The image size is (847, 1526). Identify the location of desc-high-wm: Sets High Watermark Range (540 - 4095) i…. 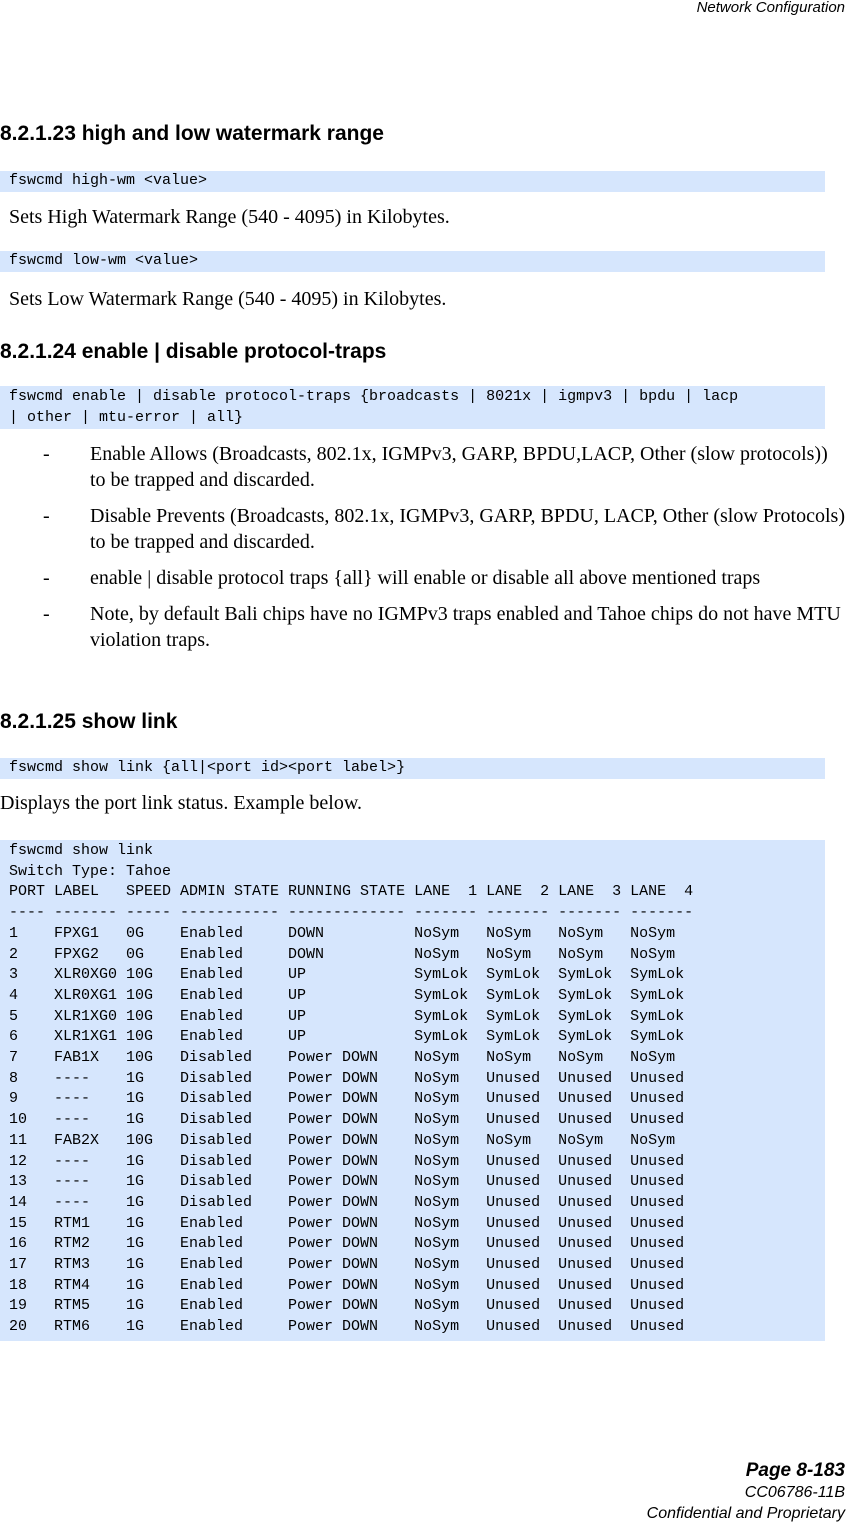
(229, 217).